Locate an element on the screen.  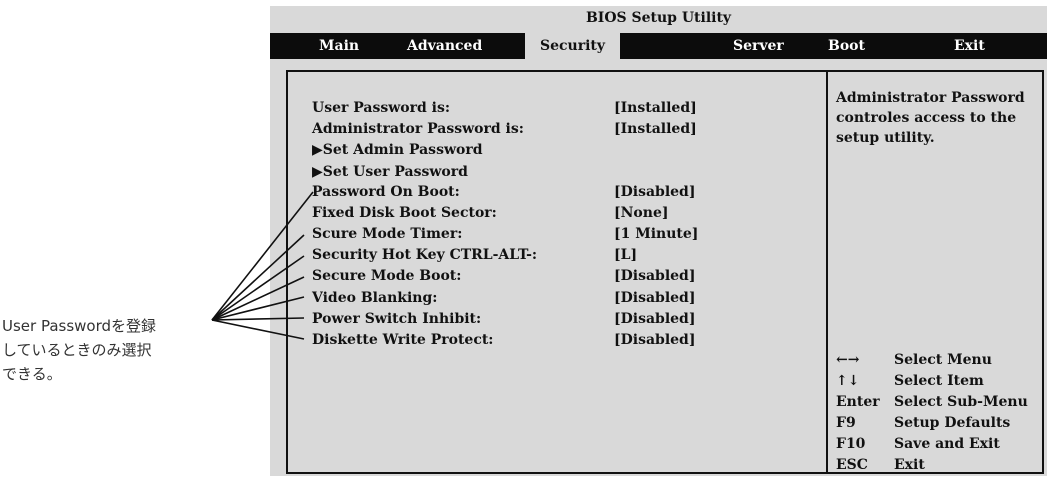
note-line: できる。 is located at coordinates (32, 374).